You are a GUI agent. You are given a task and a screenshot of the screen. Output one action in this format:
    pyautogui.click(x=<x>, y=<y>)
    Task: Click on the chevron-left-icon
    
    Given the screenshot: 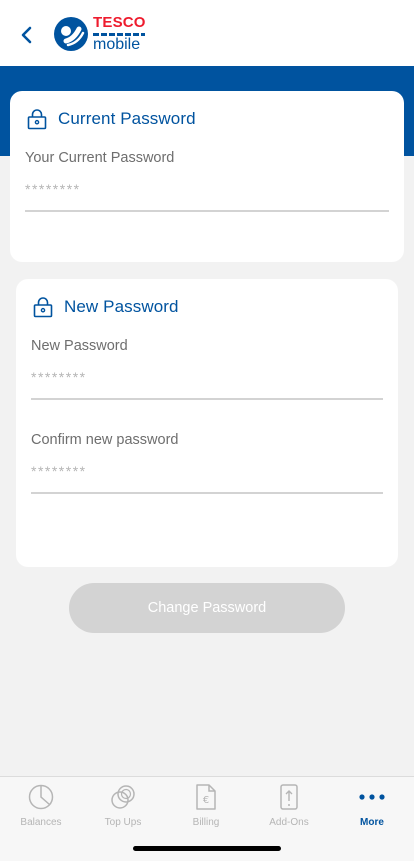 What is the action you would take?
    pyautogui.click(x=26, y=35)
    